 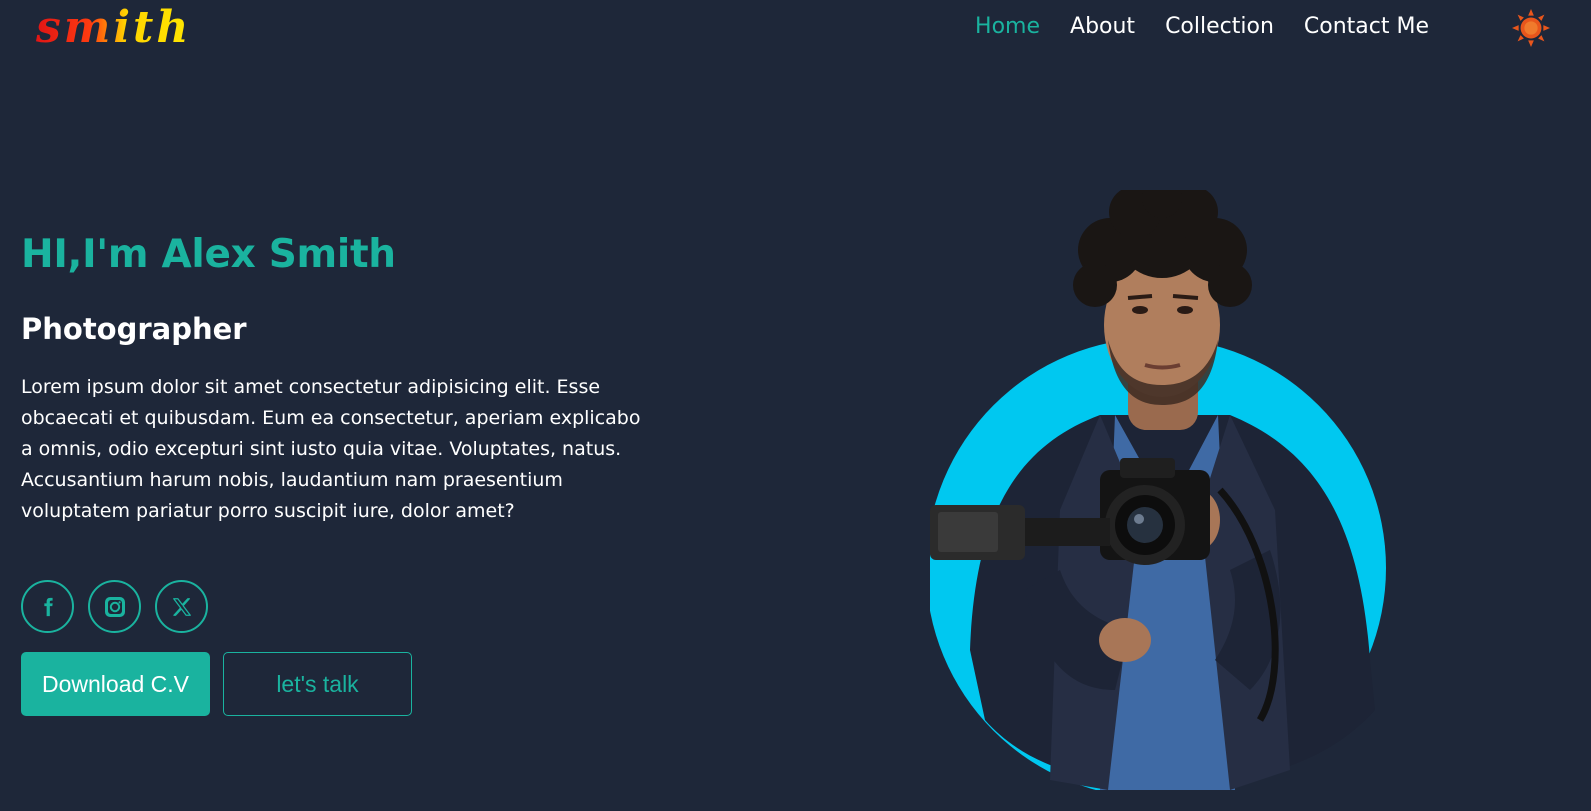 I want to click on nav-about: About, so click(x=1102, y=27).